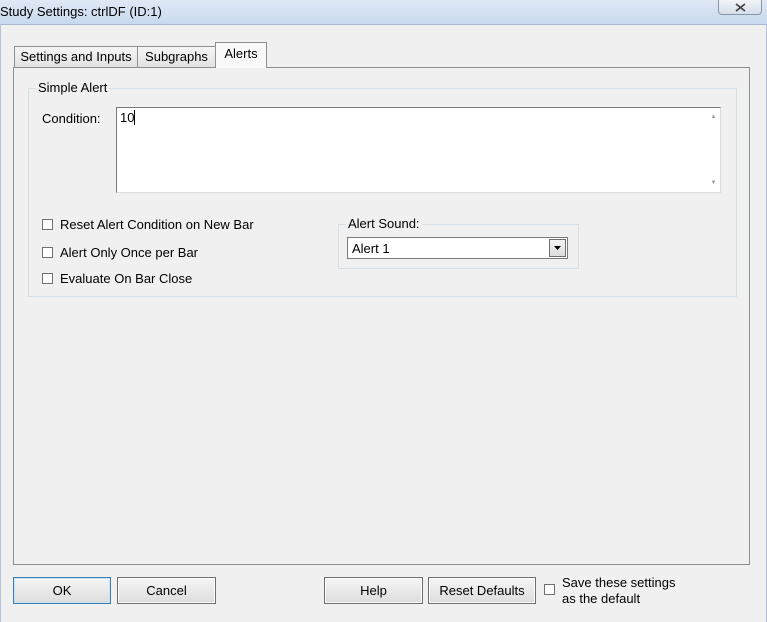  I want to click on cancel-button: Cancel, so click(166, 590).